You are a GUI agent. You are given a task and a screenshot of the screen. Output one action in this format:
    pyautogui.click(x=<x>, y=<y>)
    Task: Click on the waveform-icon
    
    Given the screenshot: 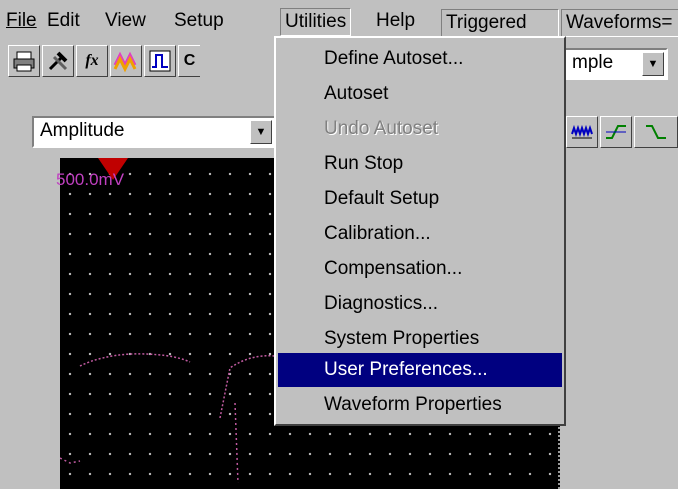 What is the action you would take?
    pyautogui.click(x=125, y=62)
    